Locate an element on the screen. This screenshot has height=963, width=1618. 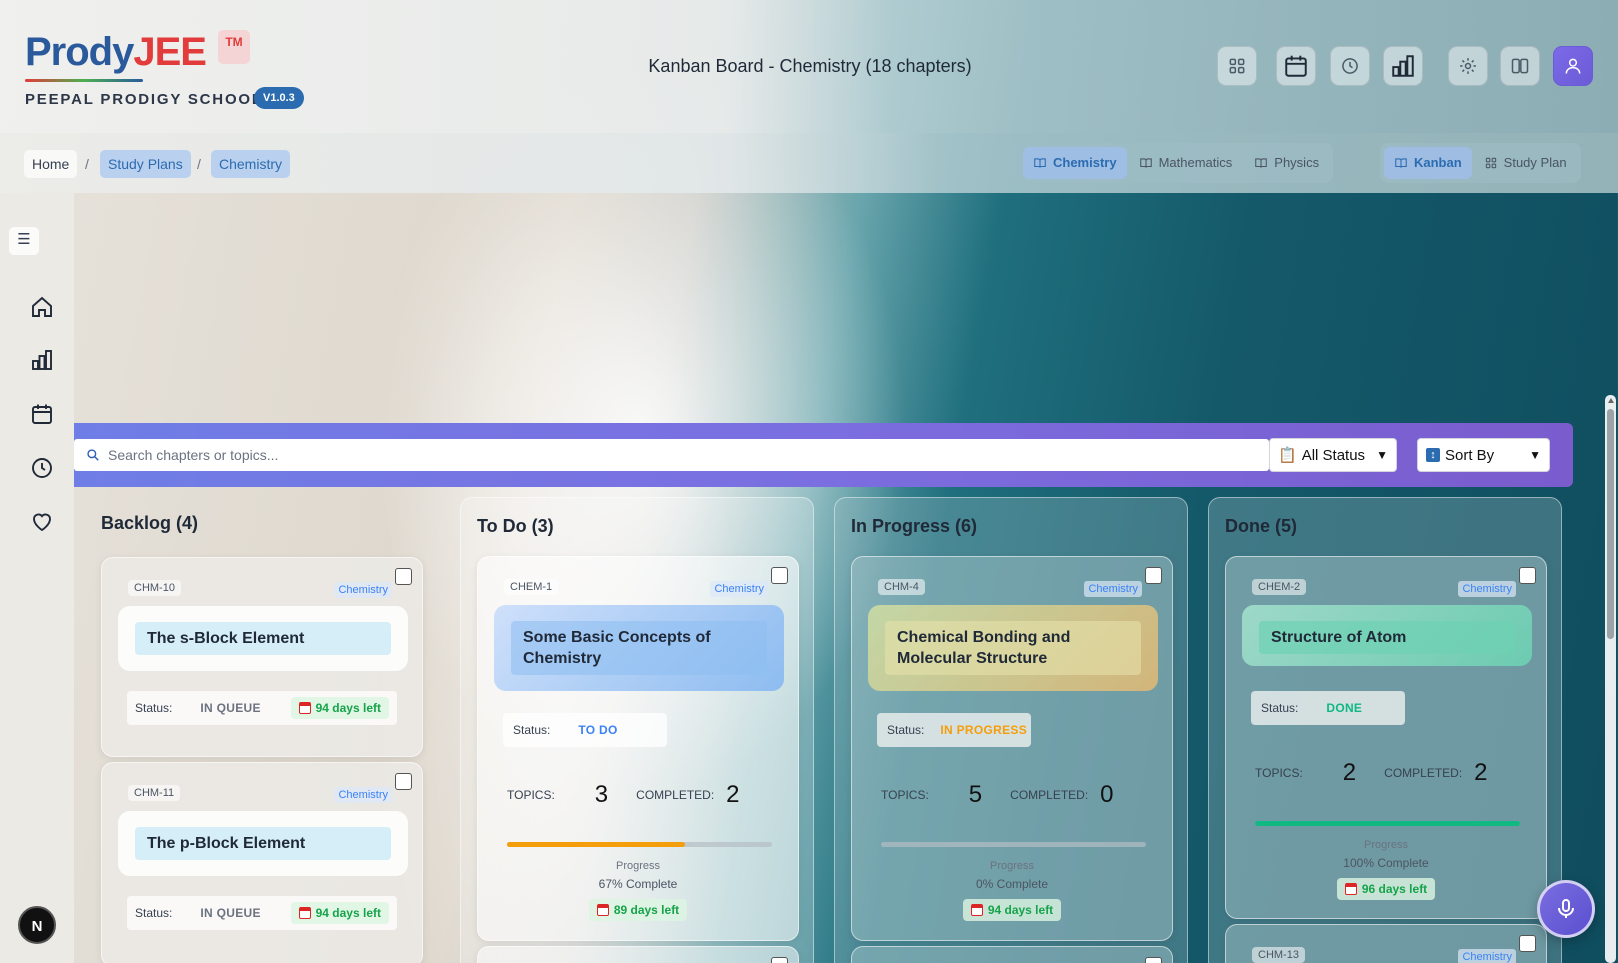
progress-bar is located at coordinates (1013, 844).